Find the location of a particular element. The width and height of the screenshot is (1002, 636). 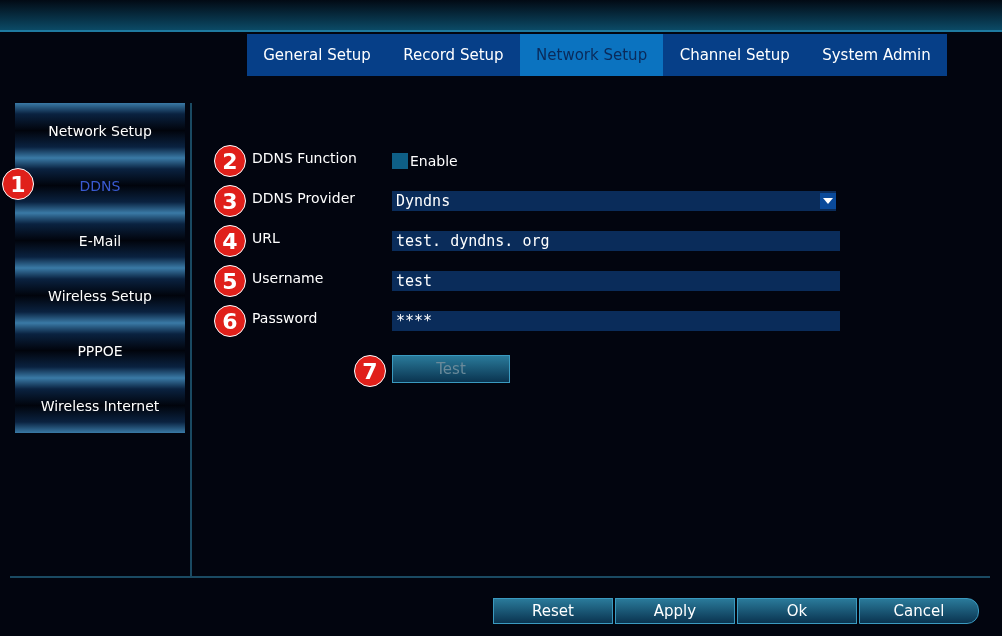

footer-button: Ok is located at coordinates (797, 611).